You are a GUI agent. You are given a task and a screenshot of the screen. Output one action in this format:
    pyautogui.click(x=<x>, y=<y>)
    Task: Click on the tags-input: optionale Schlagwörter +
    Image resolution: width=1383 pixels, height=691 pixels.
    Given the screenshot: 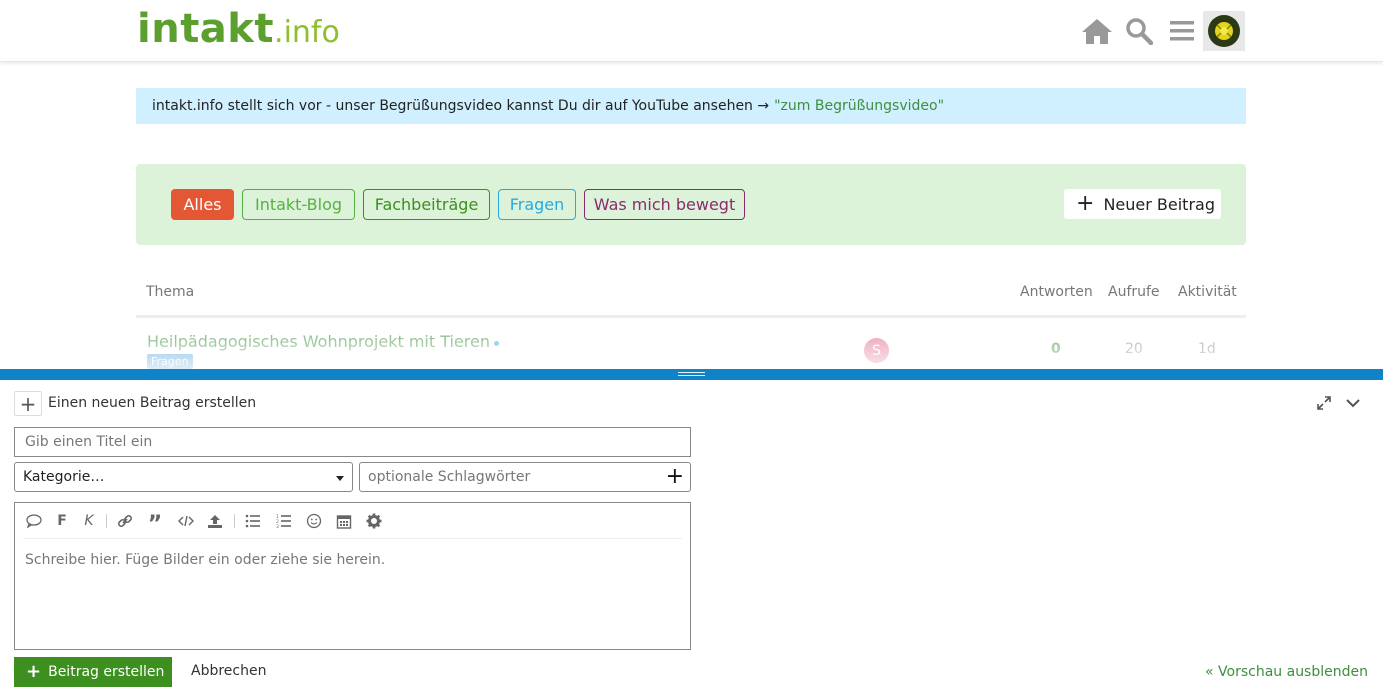 What is the action you would take?
    pyautogui.click(x=525, y=477)
    